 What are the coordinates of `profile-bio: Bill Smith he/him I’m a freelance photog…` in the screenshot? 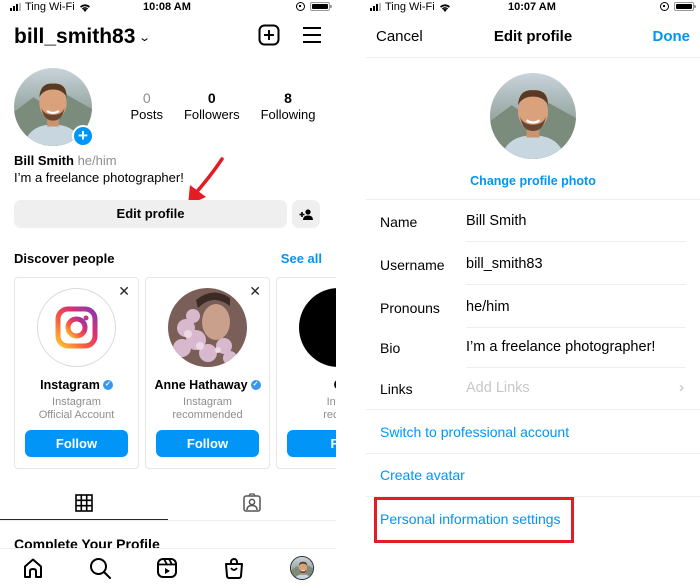 It's located at (99, 169).